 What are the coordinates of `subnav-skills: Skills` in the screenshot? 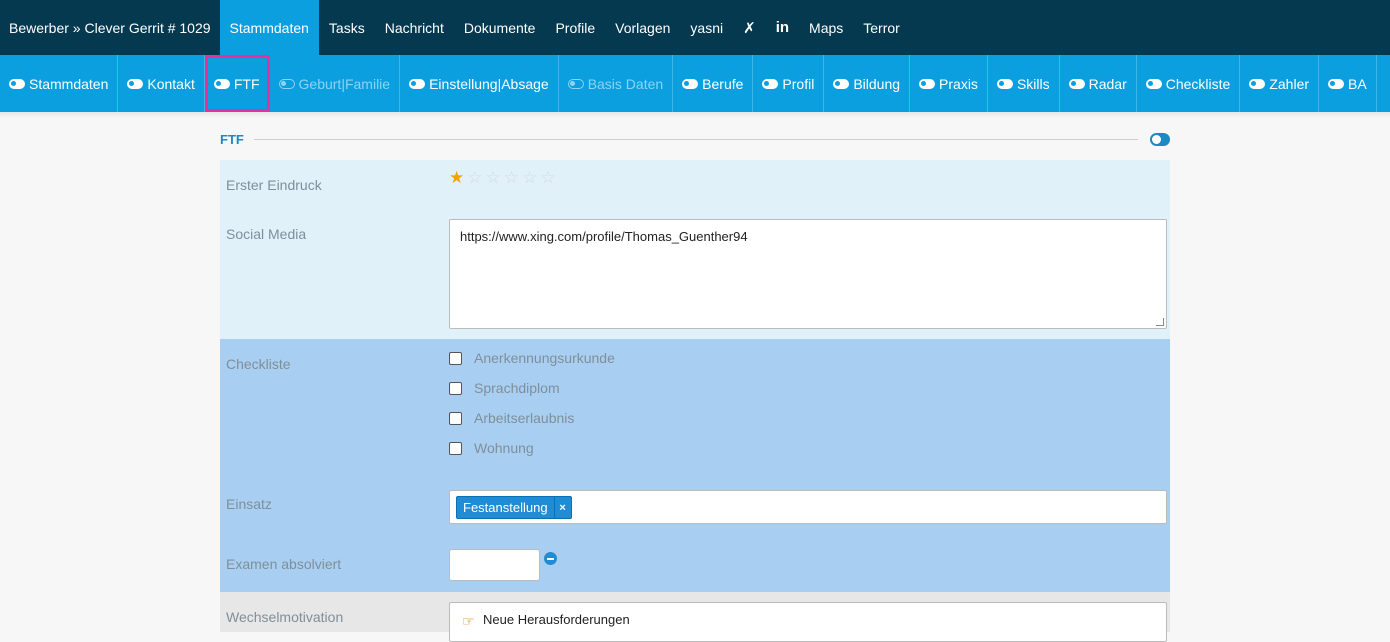 It's located at (1024, 83).